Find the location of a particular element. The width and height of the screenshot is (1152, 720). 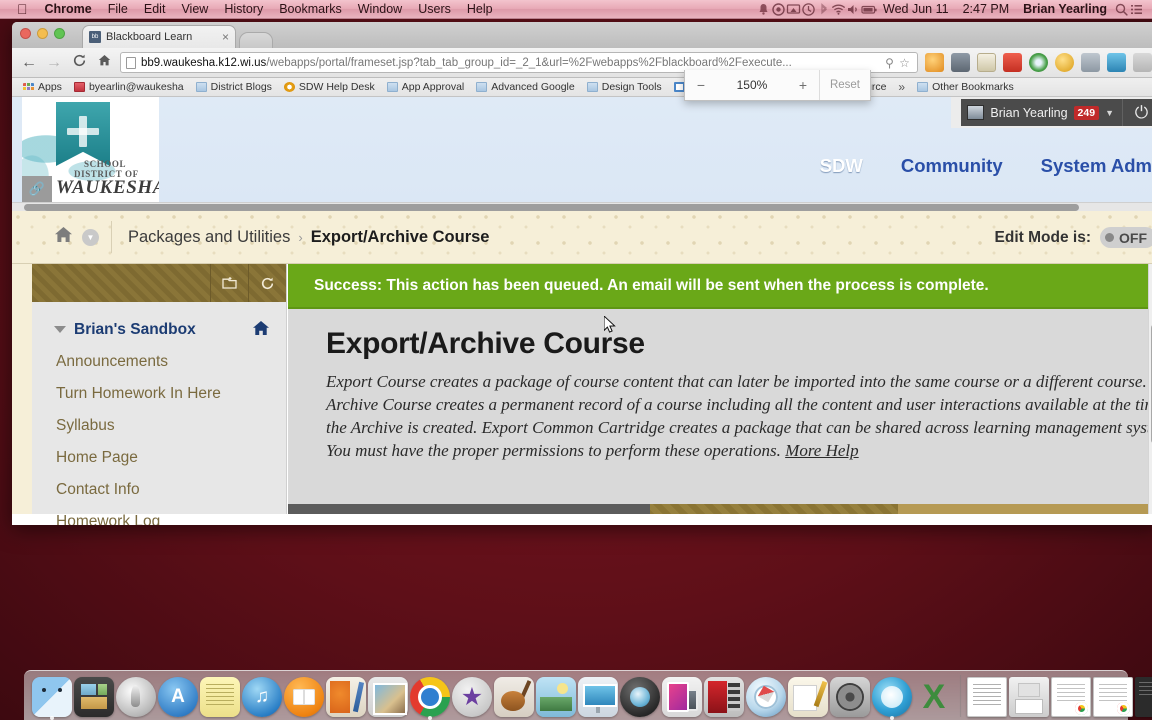

dock-item-textedit is located at coordinates (808, 697).